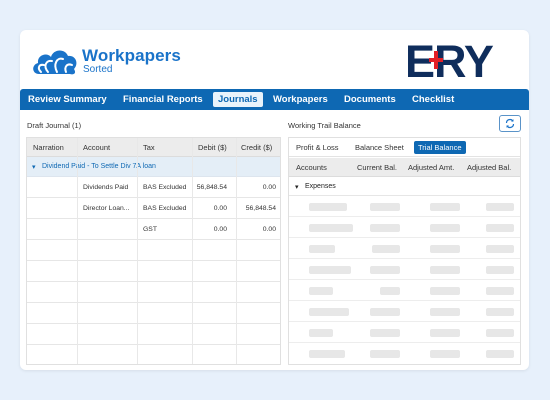  Describe the element at coordinates (440, 147) in the screenshot. I see `tab-trial-balance: Trial Balance` at that location.